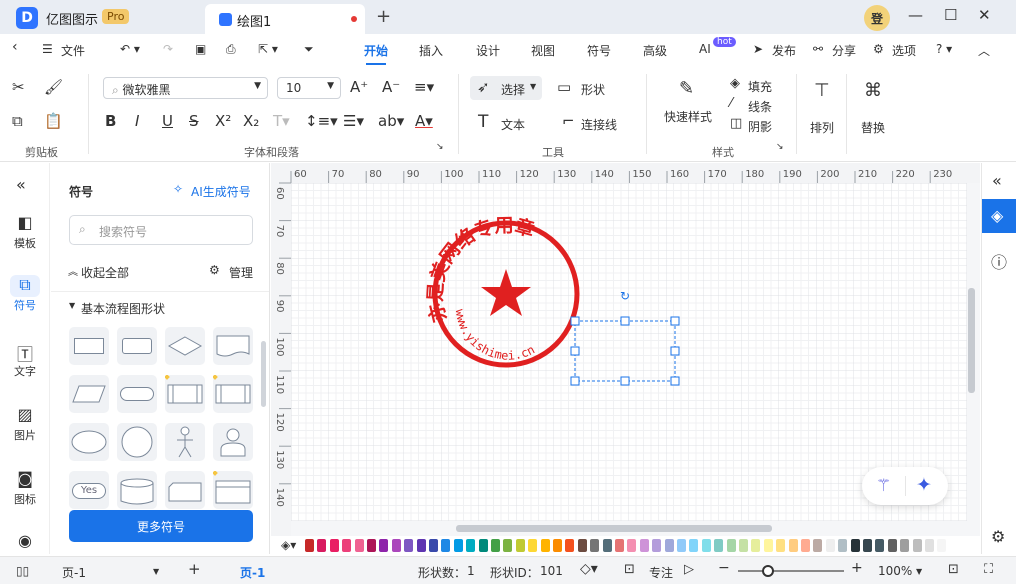  I want to click on close-icon: ✕, so click(984, 15).